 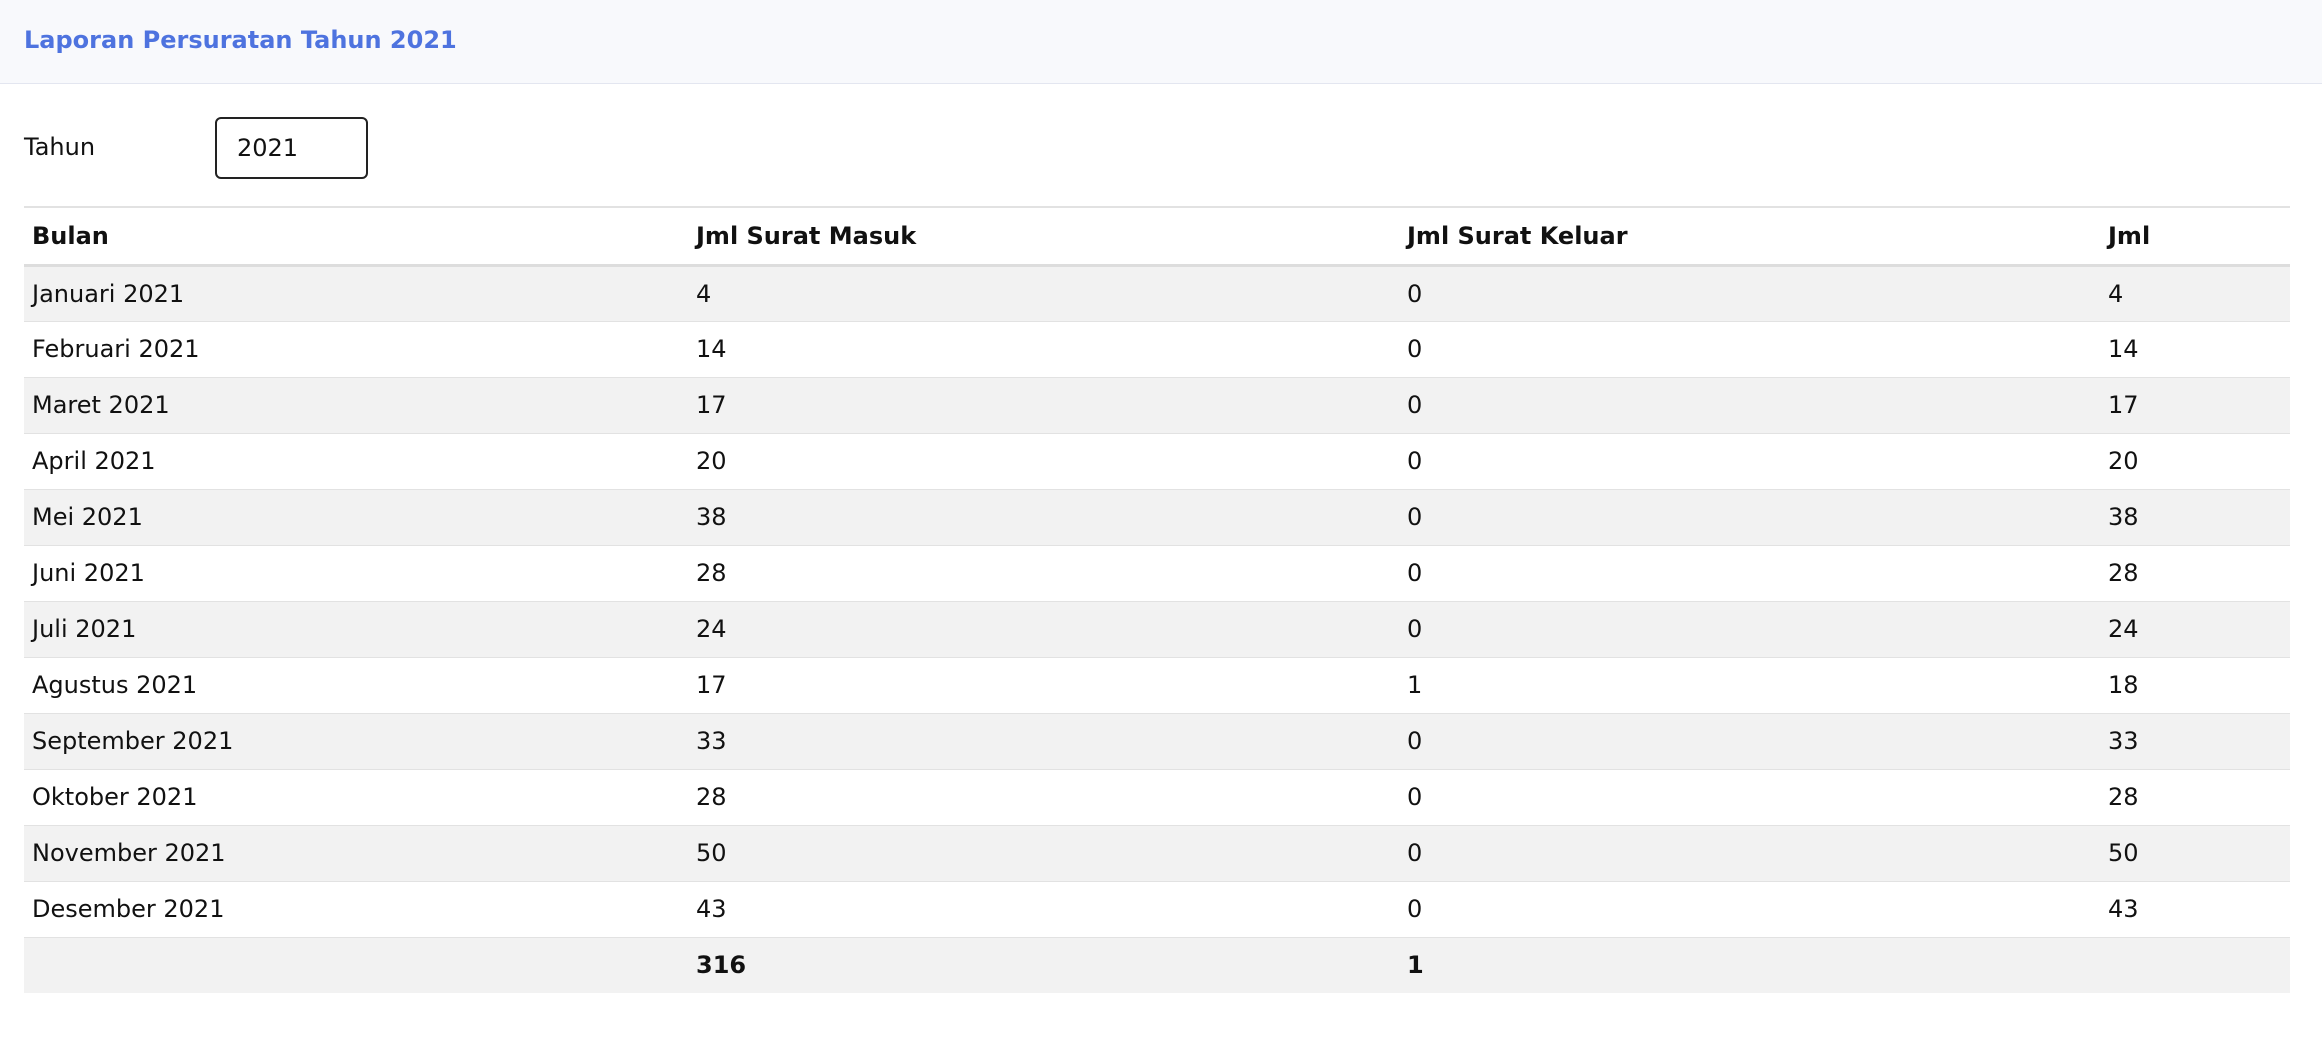 What do you see at coordinates (1043, 460) in the screenshot?
I see `cell-incoming: 20` at bounding box center [1043, 460].